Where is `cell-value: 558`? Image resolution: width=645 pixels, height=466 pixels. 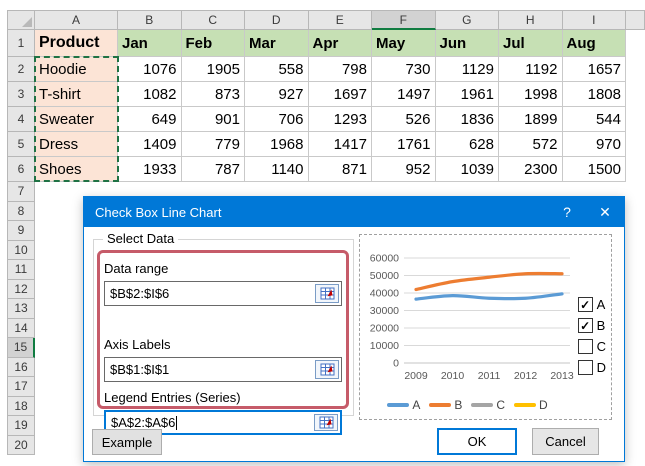 cell-value: 558 is located at coordinates (277, 69).